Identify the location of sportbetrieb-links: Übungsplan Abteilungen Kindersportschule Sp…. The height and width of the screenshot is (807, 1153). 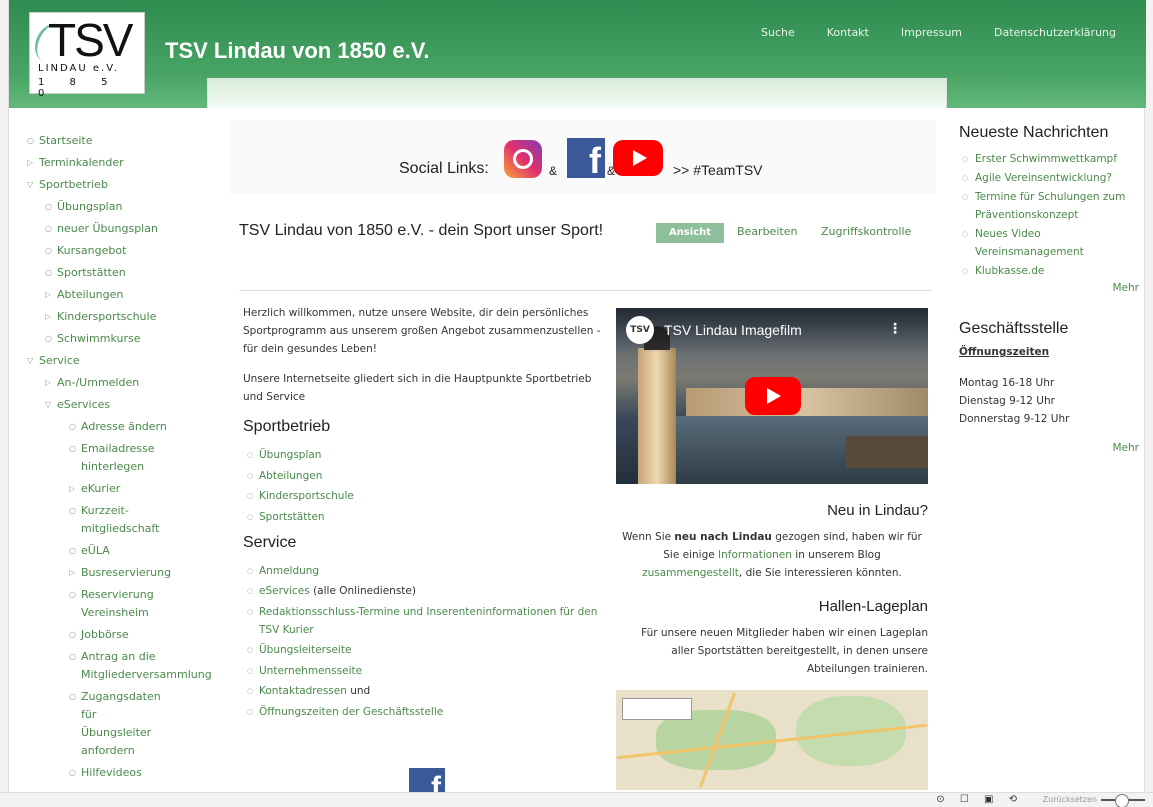
(423, 486).